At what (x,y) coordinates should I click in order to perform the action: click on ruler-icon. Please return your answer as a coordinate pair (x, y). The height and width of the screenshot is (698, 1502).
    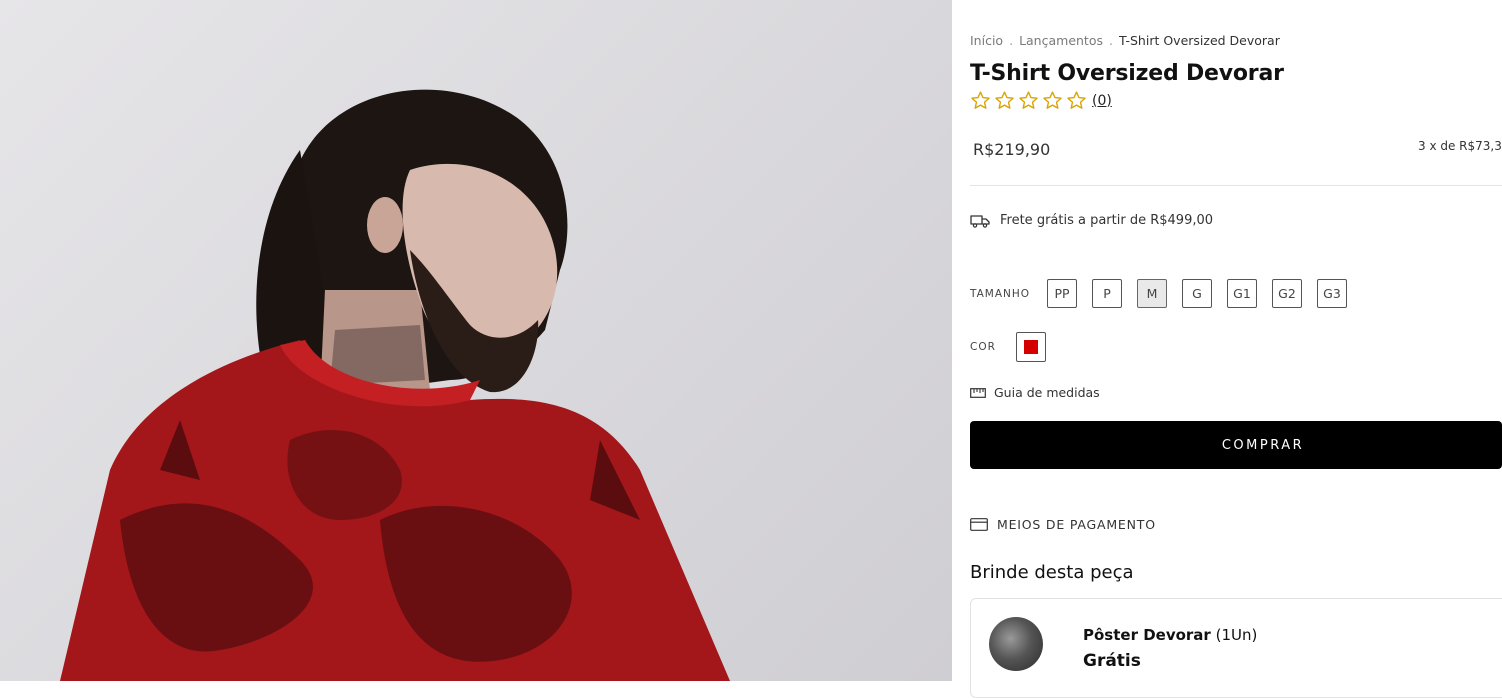
    Looking at the image, I should click on (978, 392).